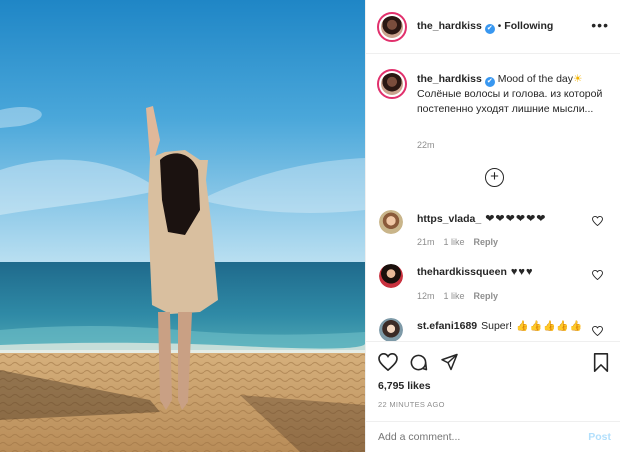  I want to click on comment-meta: 21m 1 like Reply, so click(462, 242).